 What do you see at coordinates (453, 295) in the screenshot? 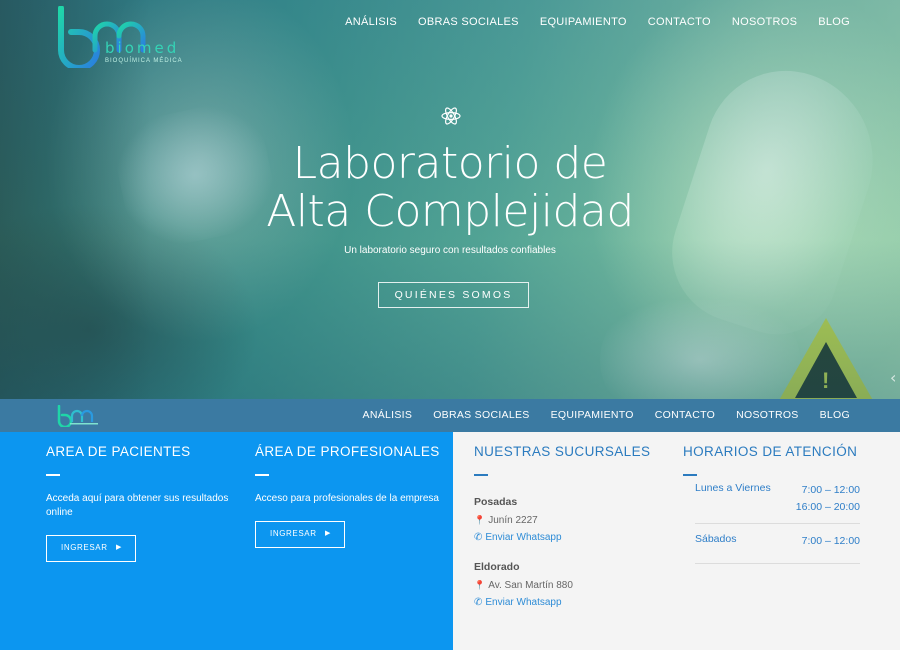
I see `about-us-button: QUIÉNES SOMOS` at bounding box center [453, 295].